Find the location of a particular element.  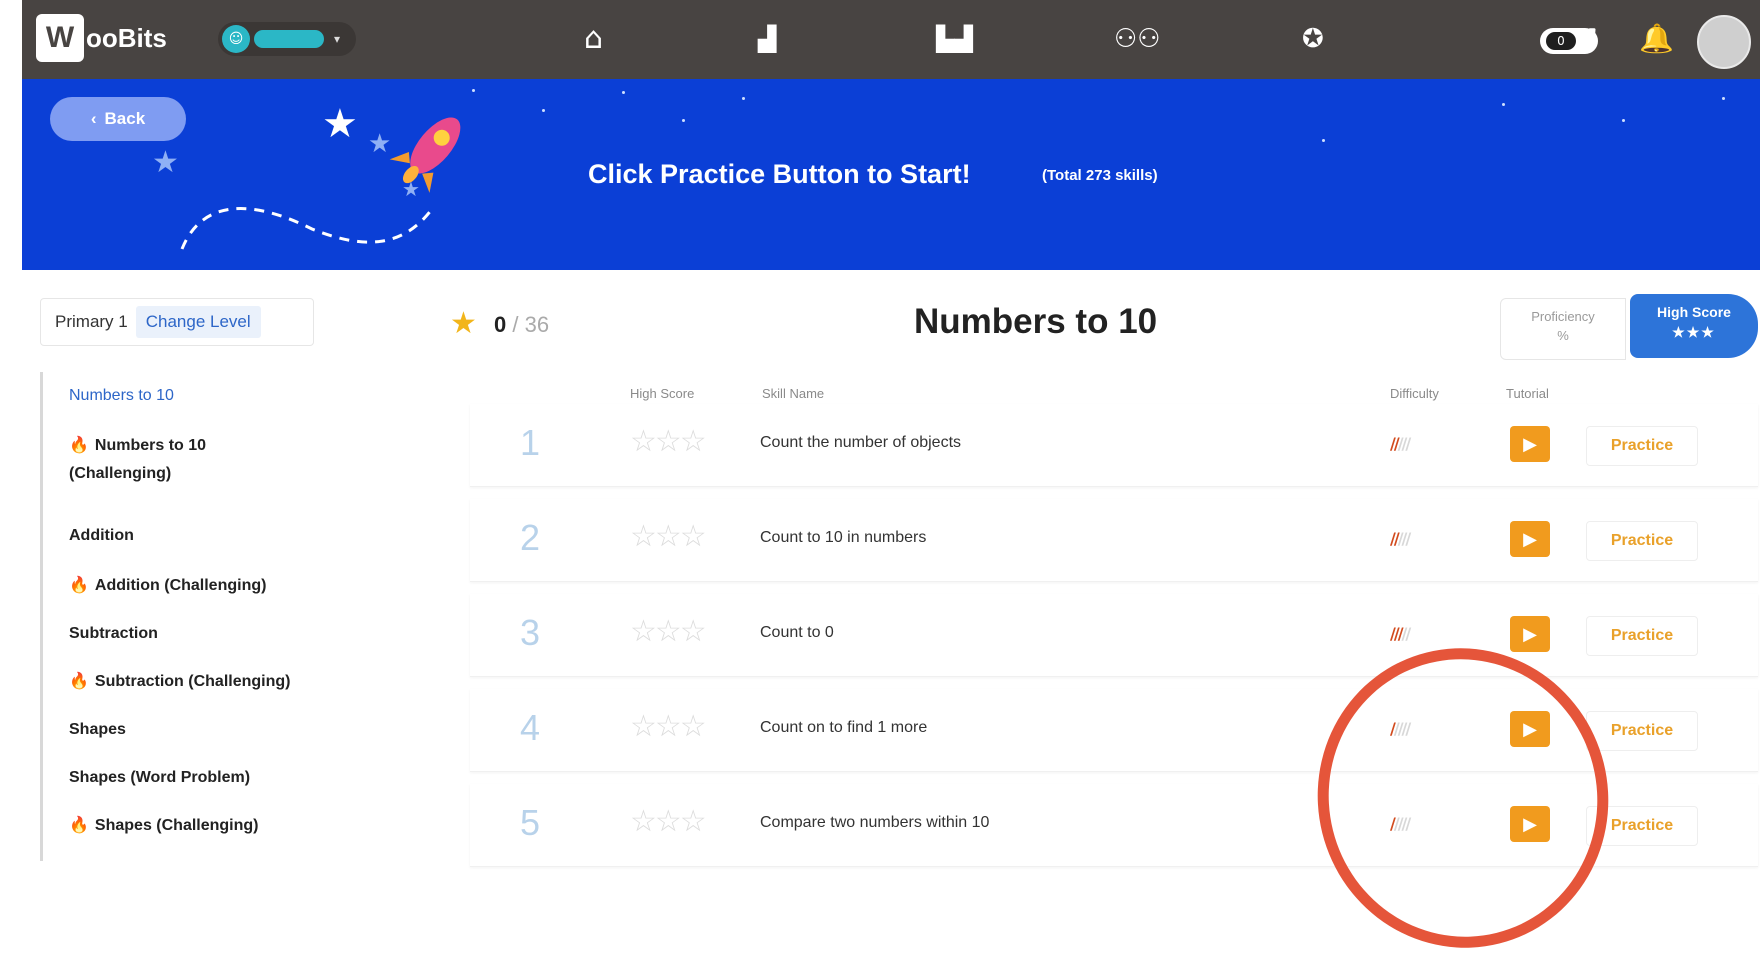

sidebar-item-shapes-word-problem: Shapes (Word Problem) is located at coordinates (159, 778).